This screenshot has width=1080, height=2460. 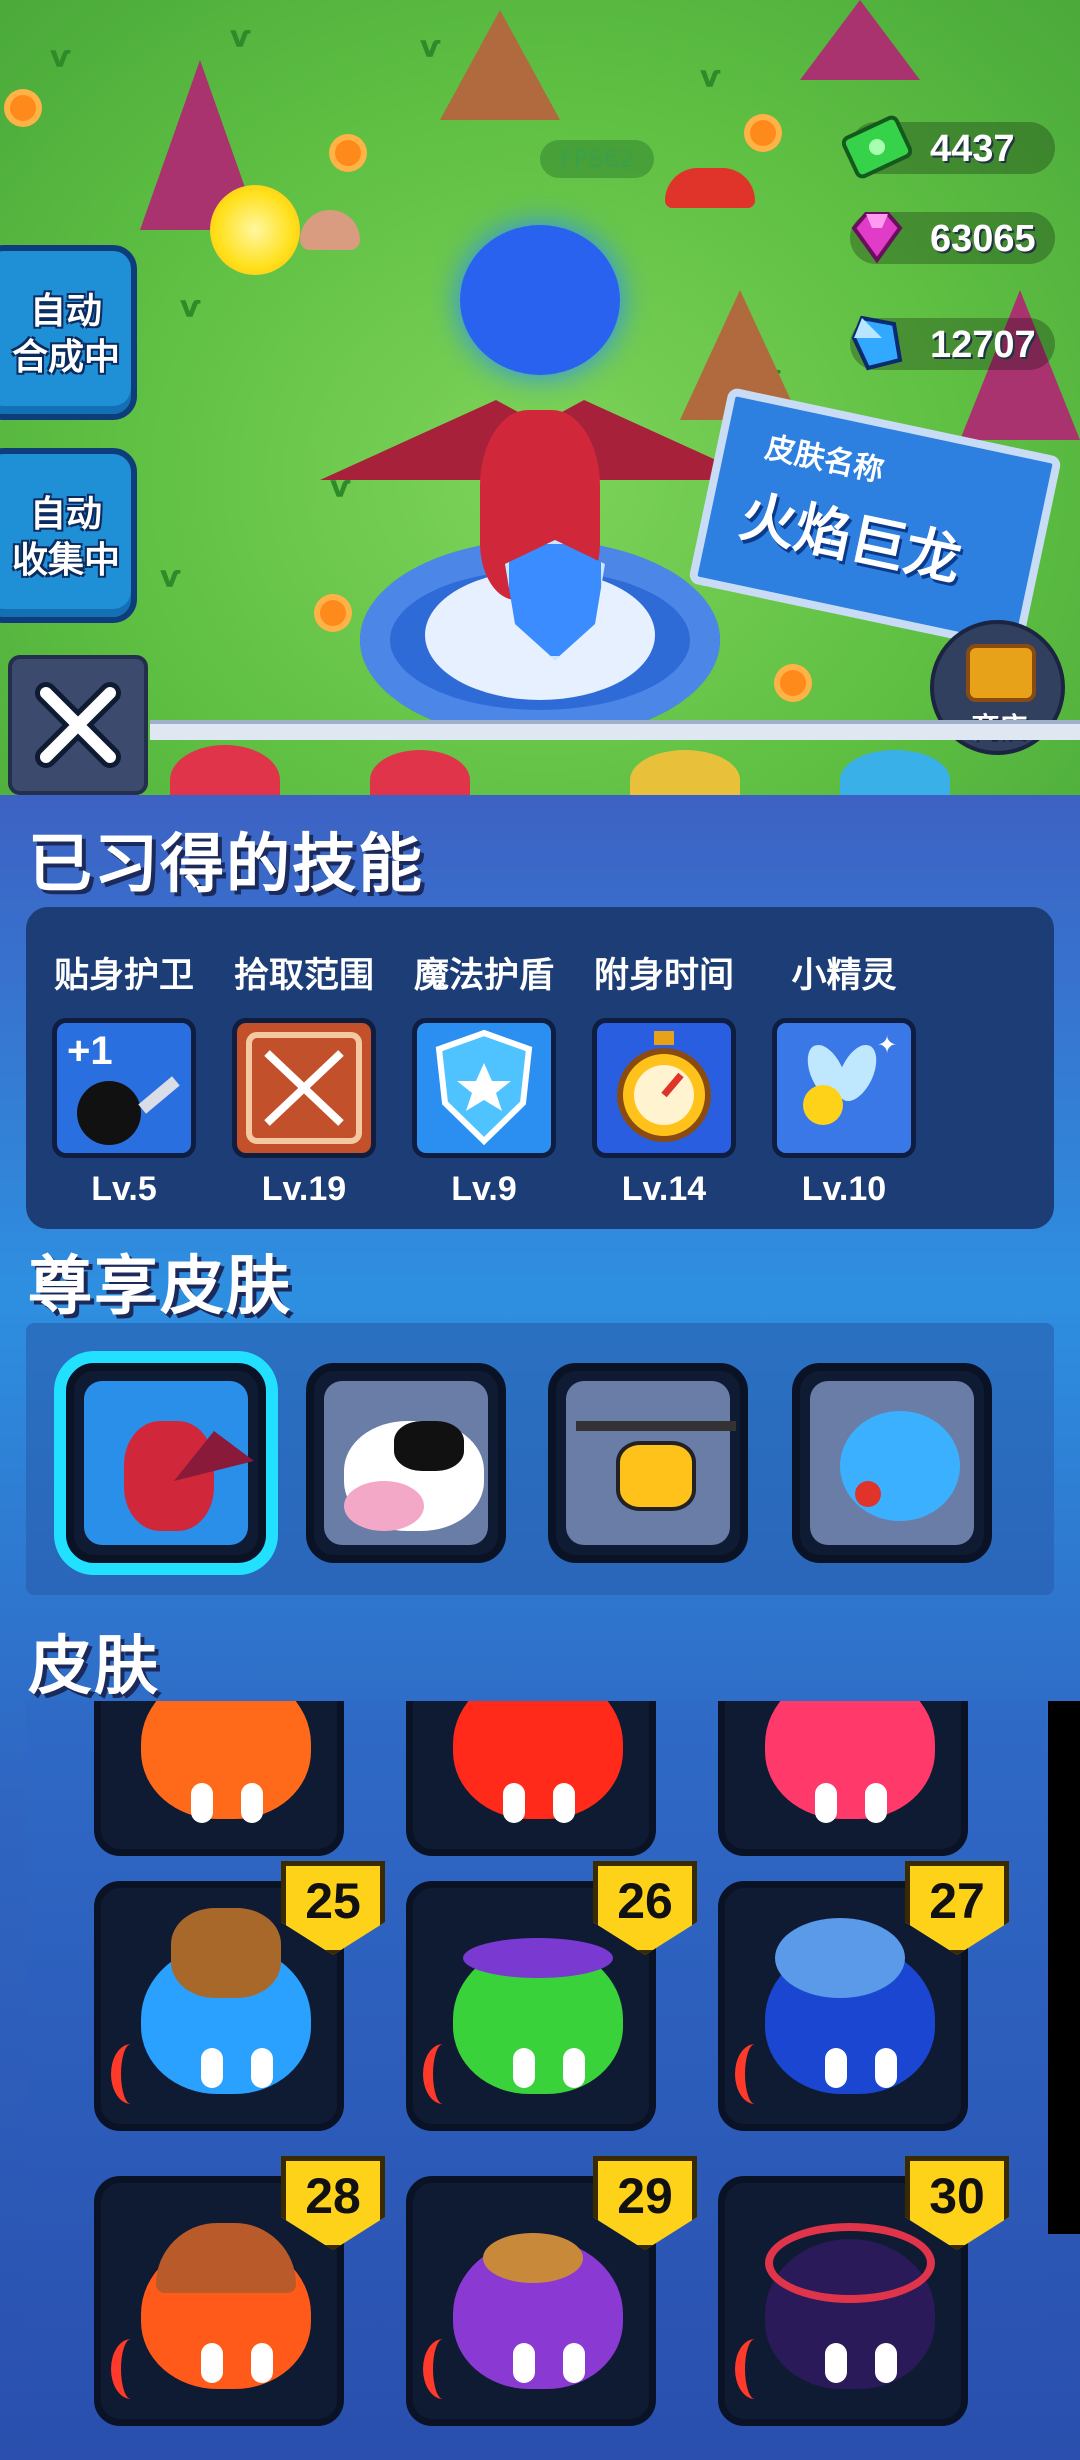 What do you see at coordinates (597, 159) in the screenshot?
I see `fps-counter: FPS62` at bounding box center [597, 159].